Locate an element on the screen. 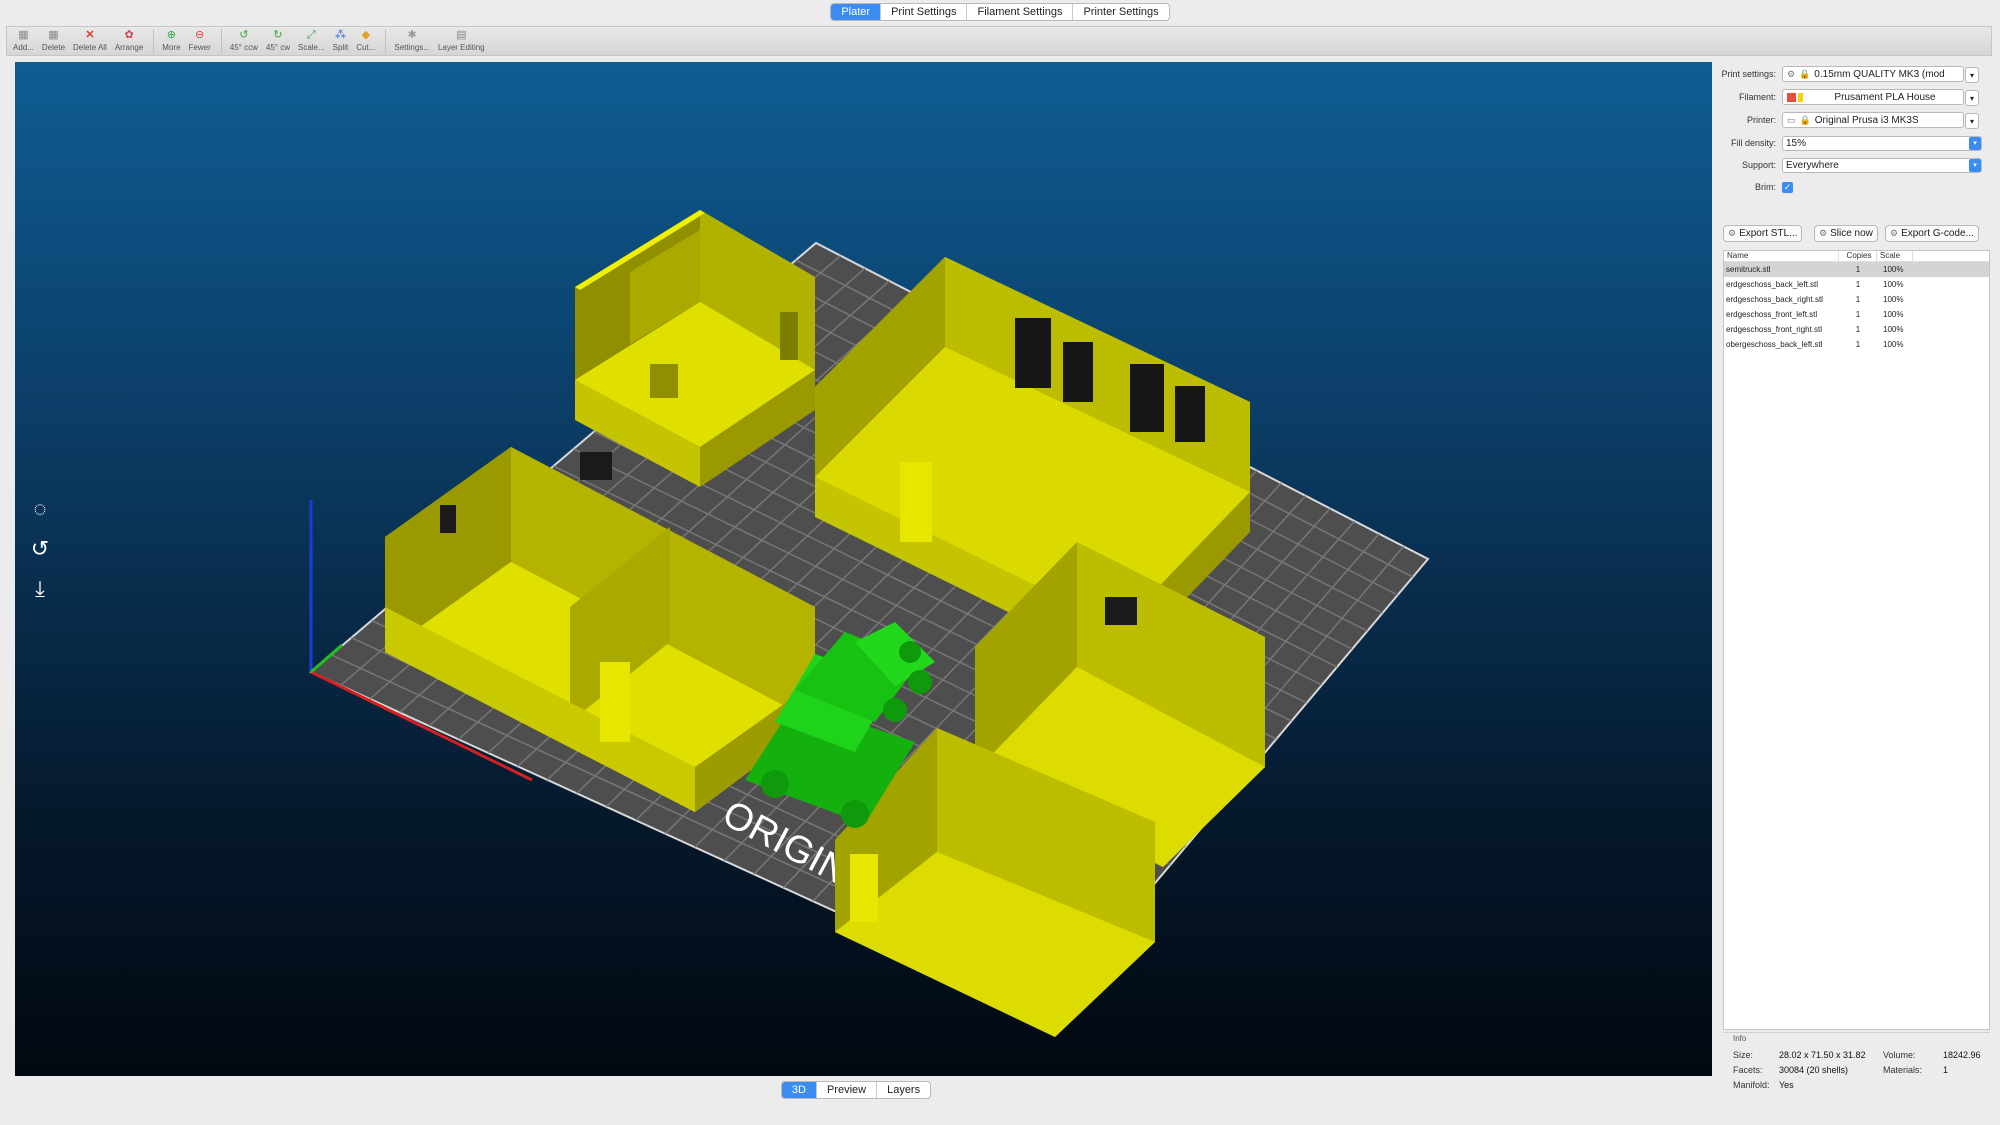  size-value: 28.02 x 71.50 x 31.82 is located at coordinates (1822, 1055).